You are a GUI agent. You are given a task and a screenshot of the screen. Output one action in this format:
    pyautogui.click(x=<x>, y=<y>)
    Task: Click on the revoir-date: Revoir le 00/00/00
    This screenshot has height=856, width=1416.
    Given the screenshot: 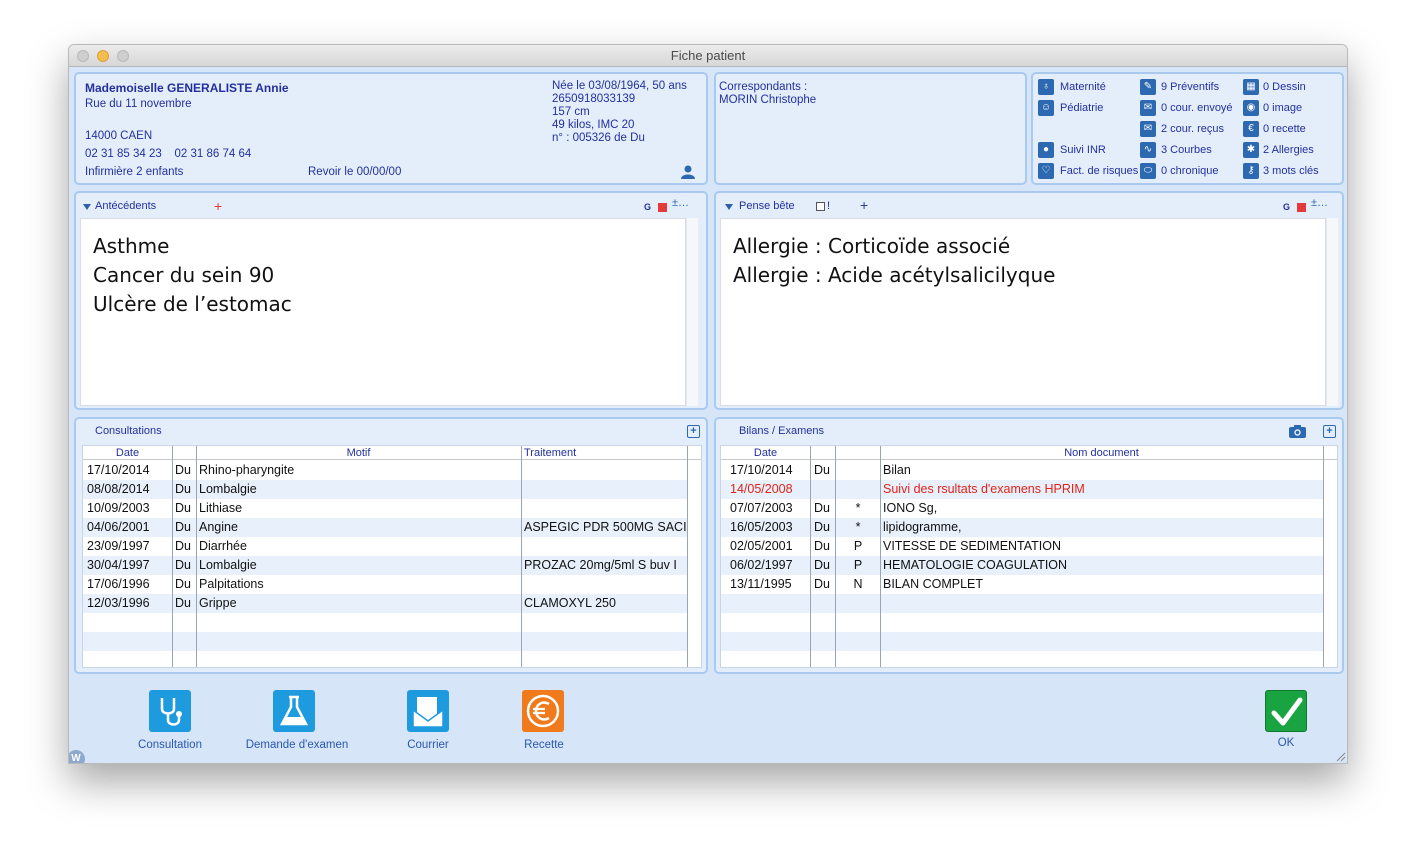 What is the action you would take?
    pyautogui.click(x=354, y=172)
    